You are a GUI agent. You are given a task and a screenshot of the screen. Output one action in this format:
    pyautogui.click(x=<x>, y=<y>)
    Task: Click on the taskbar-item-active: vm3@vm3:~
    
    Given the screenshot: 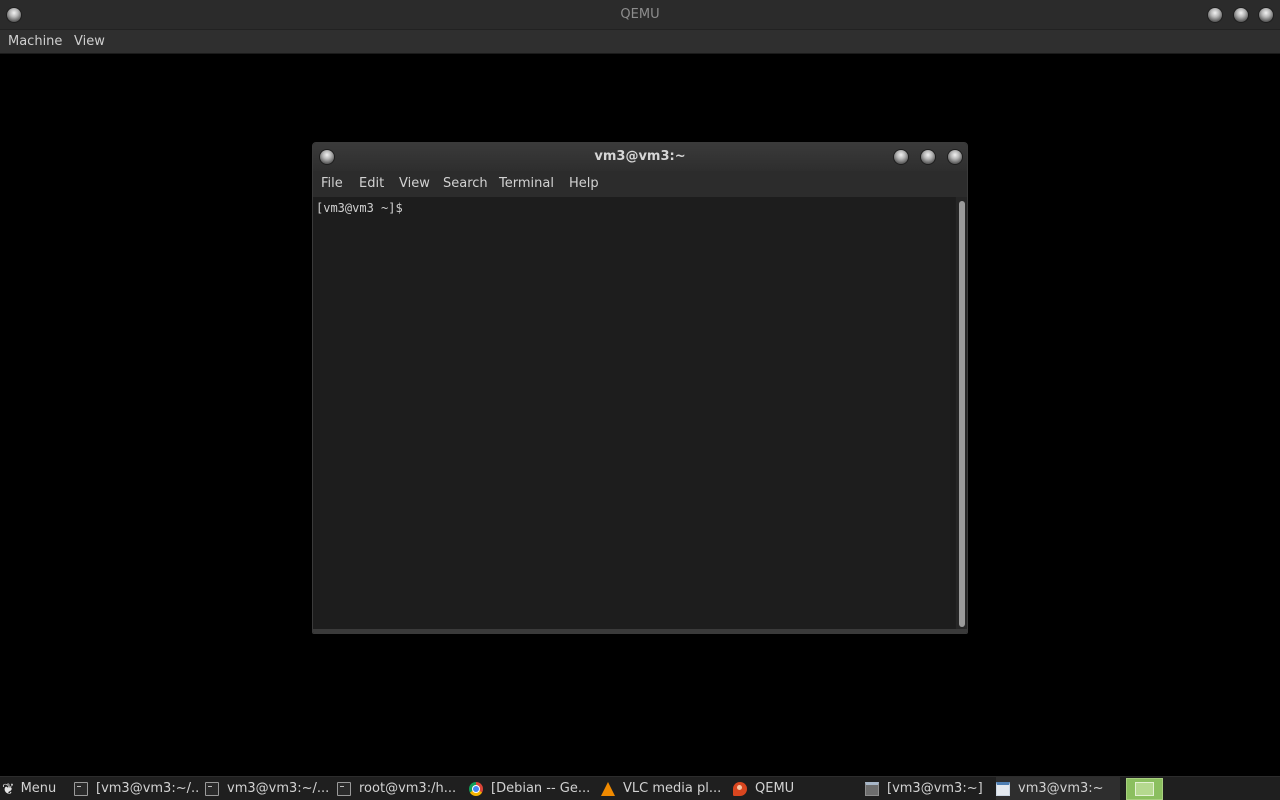 What is the action you would take?
    pyautogui.click(x=1058, y=788)
    